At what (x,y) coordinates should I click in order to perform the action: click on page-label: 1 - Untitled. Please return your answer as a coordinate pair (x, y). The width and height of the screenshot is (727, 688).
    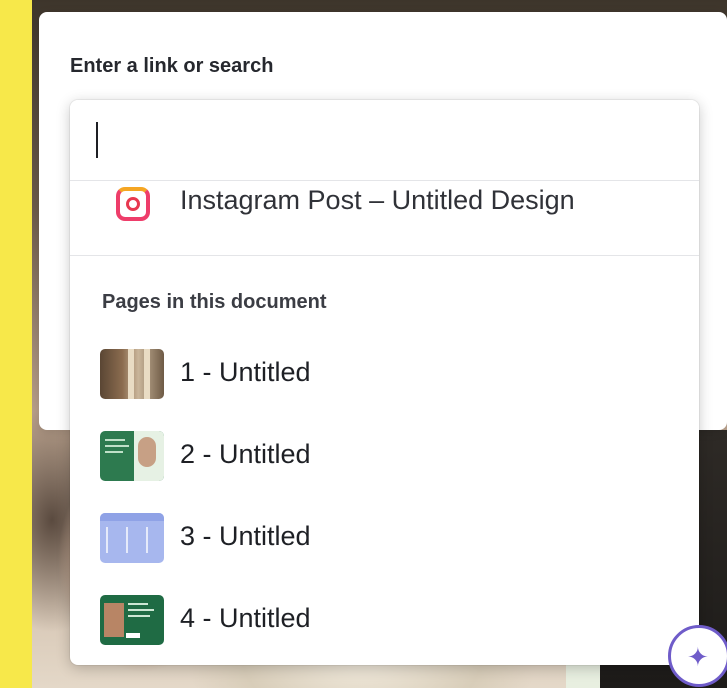
    Looking at the image, I should click on (245, 372).